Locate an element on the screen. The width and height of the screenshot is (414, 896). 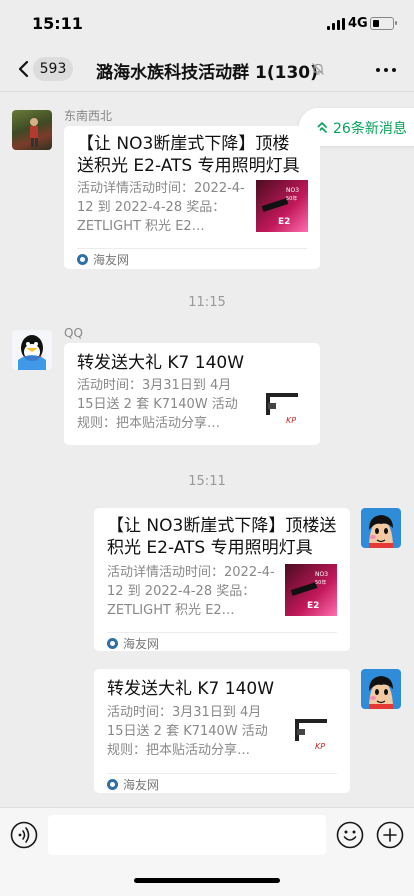
plus-icon is located at coordinates (390, 835).